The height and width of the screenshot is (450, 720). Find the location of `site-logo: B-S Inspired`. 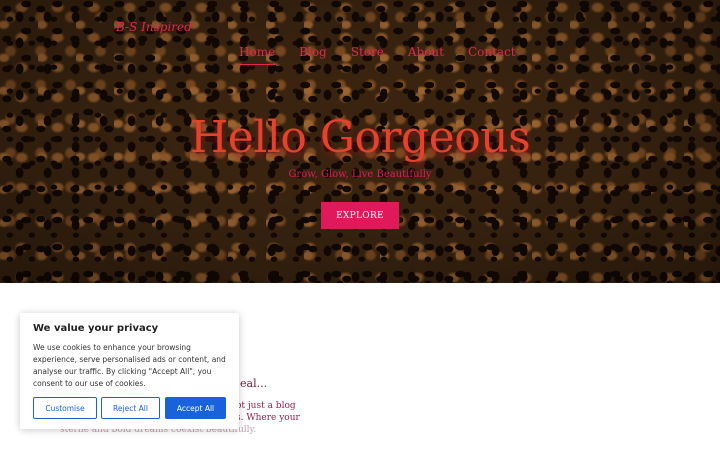

site-logo: B-S Inspired is located at coordinates (154, 27).